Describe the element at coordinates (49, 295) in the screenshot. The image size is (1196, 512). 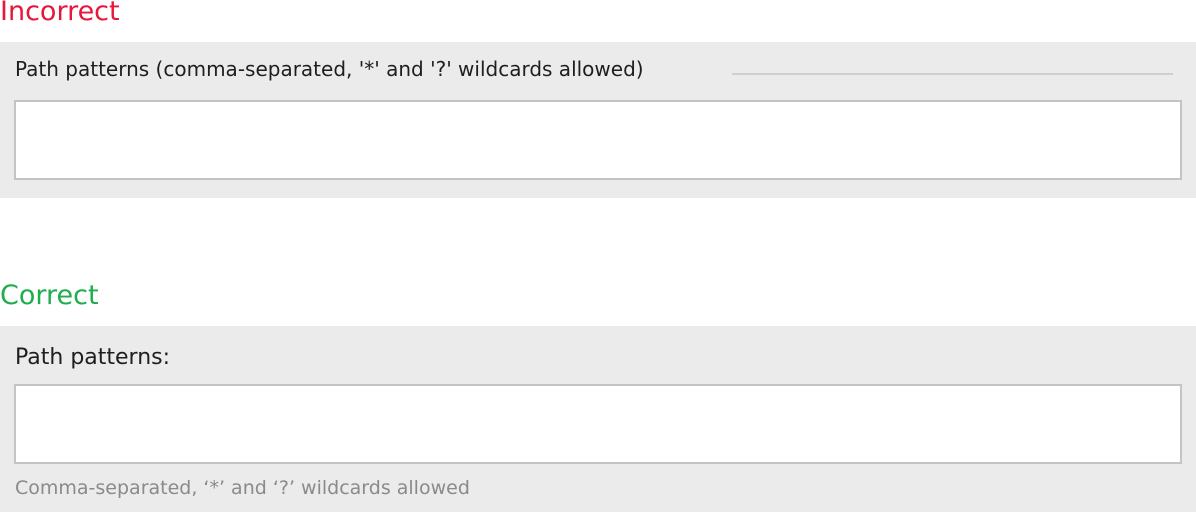
I see `correct-heading: Correct` at that location.